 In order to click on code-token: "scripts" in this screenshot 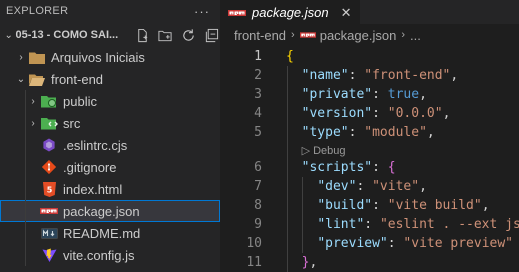, I will do `click(337, 167)`.